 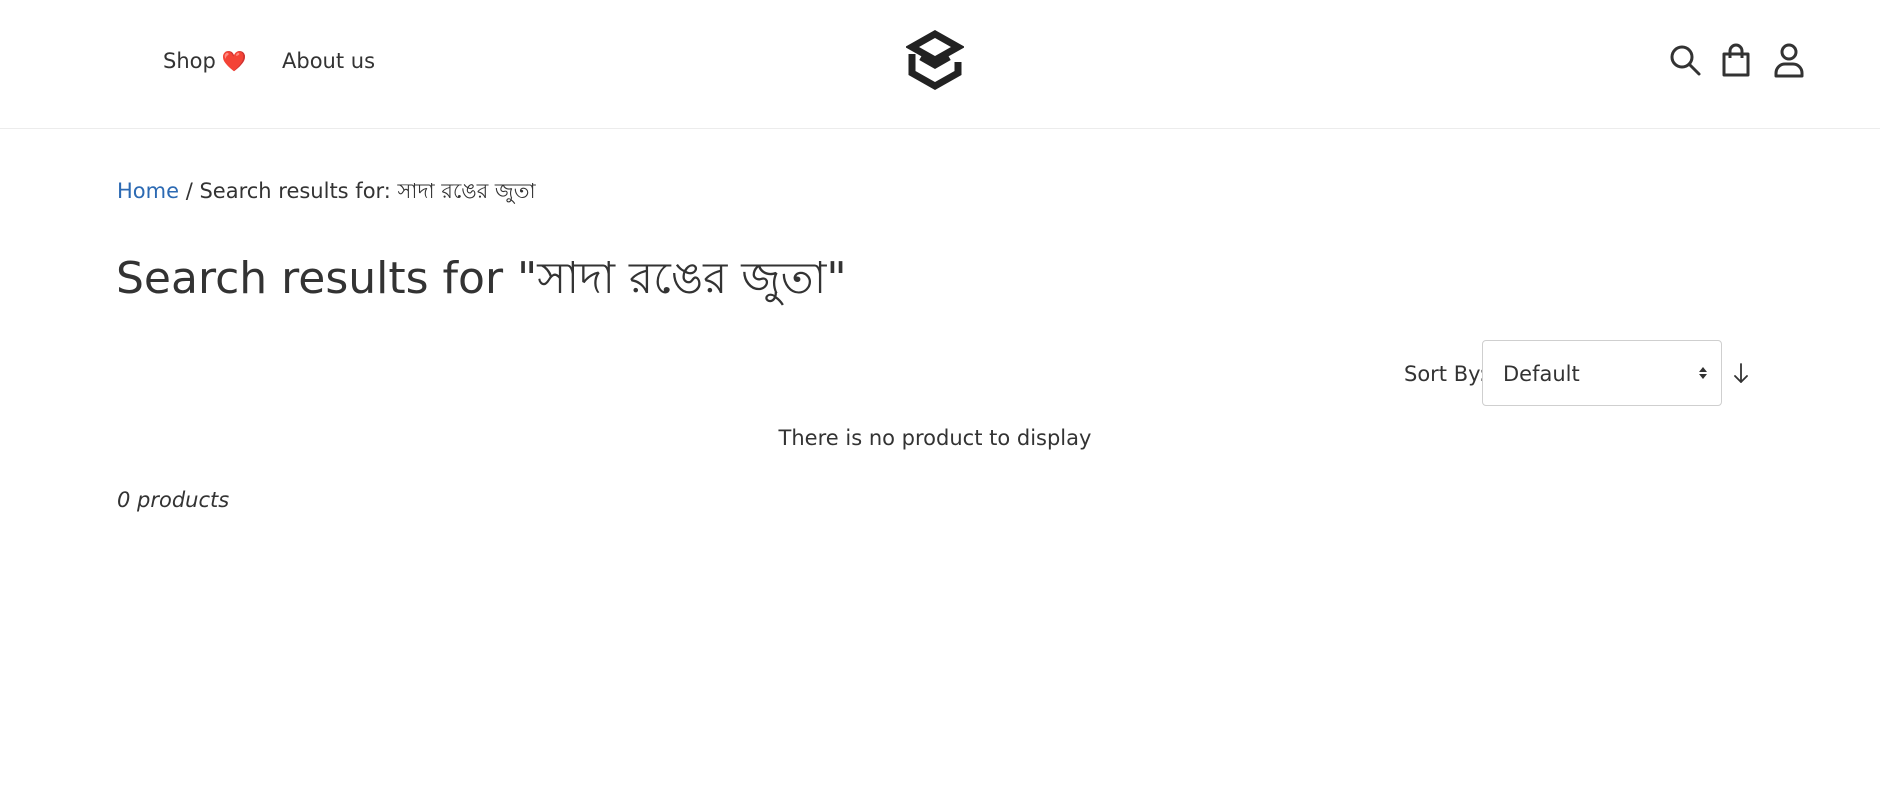 I want to click on sort-label: Sort By:, so click(x=1445, y=374).